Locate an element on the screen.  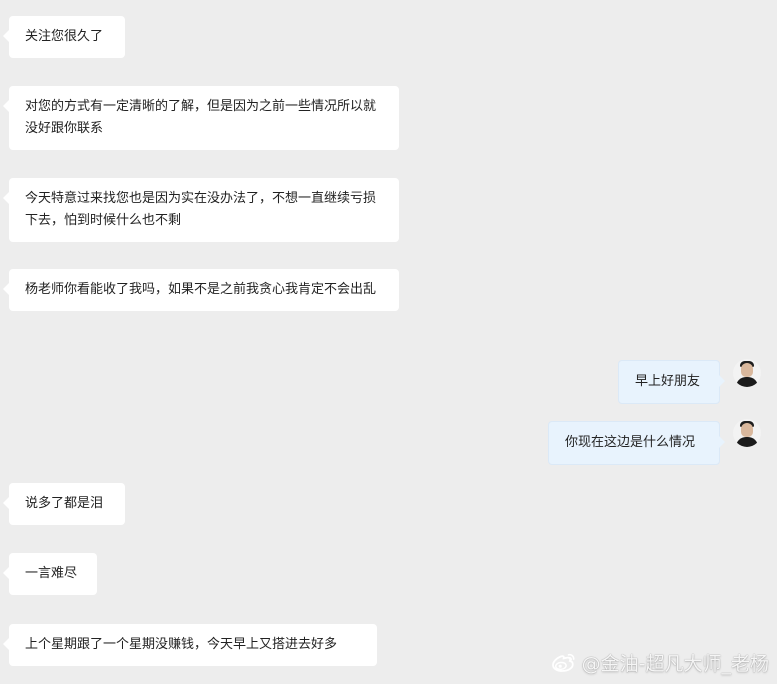
message-text: 今天特意过来找您也是因为实在没办法了，不想一直继续亏损下去，怕到时候什么也不剩 is located at coordinates (201, 209).